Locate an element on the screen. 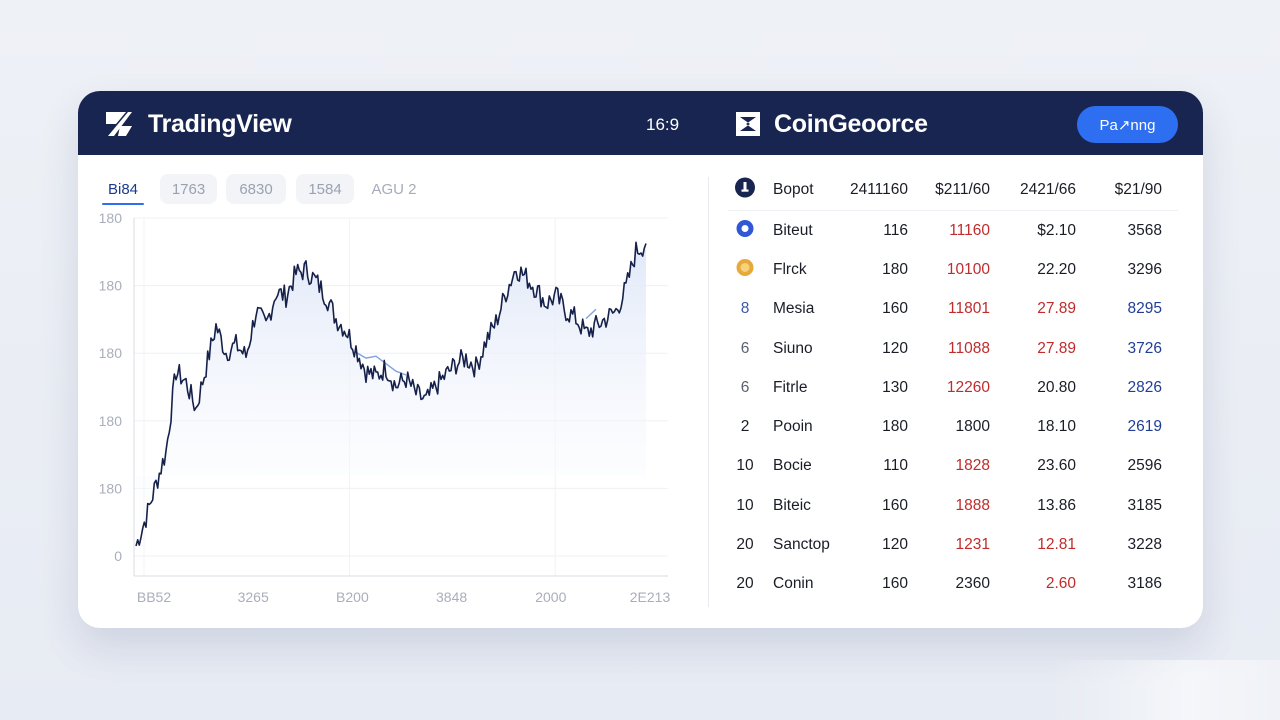 The image size is (1280, 720). coin-blue-icon is located at coordinates (745, 230).